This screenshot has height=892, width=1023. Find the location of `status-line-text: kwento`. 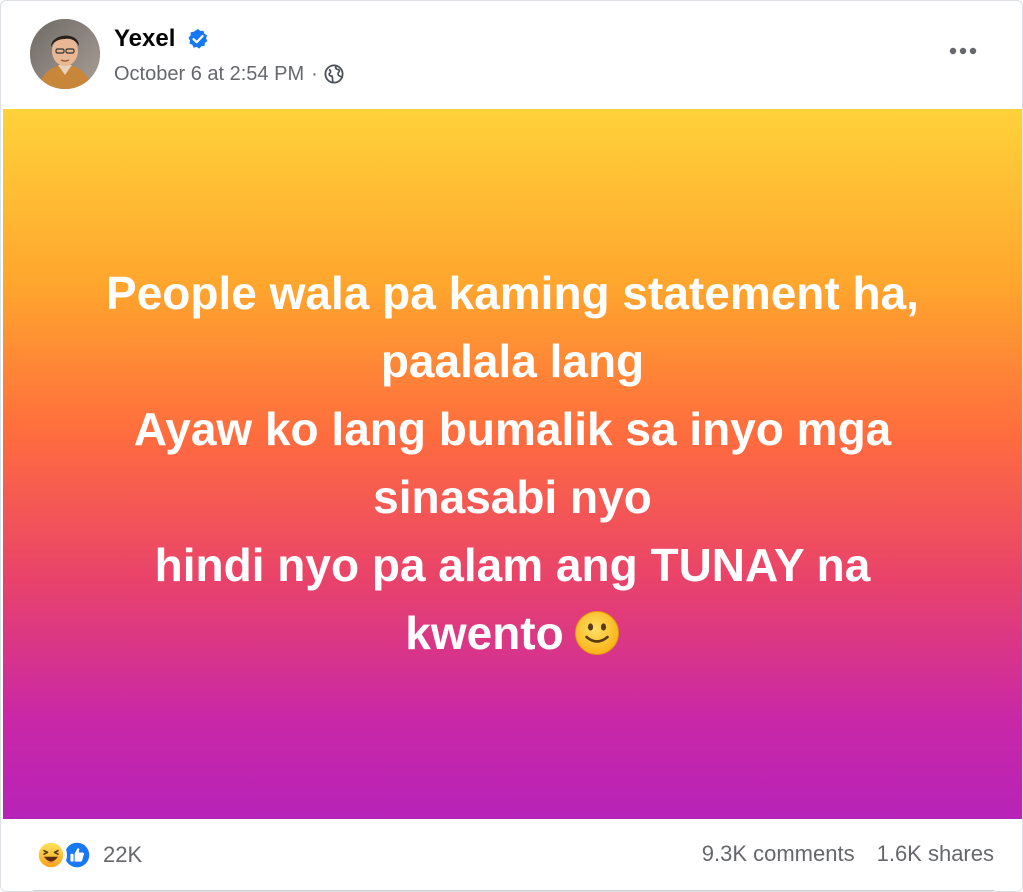

status-line-text: kwento is located at coordinates (484, 633).